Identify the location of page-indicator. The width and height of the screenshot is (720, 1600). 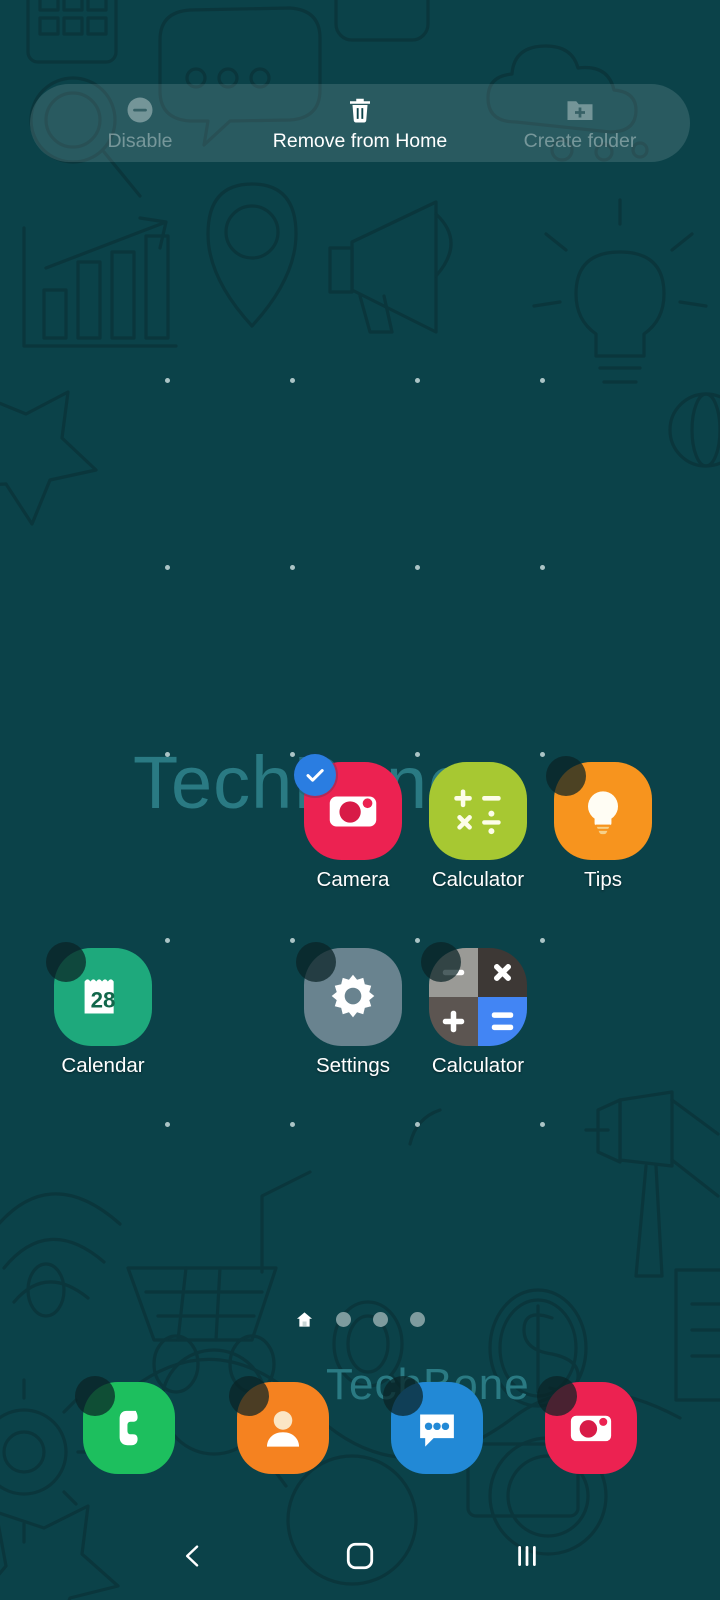
(360, 1319).